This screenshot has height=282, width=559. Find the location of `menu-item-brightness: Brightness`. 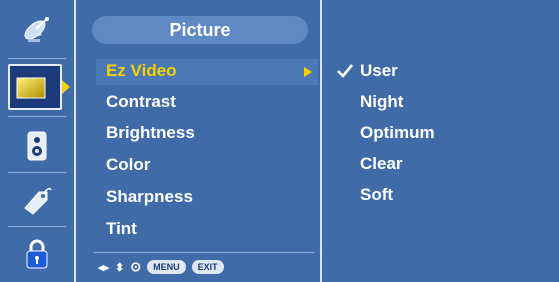

menu-item-brightness: Brightness is located at coordinates (150, 133).